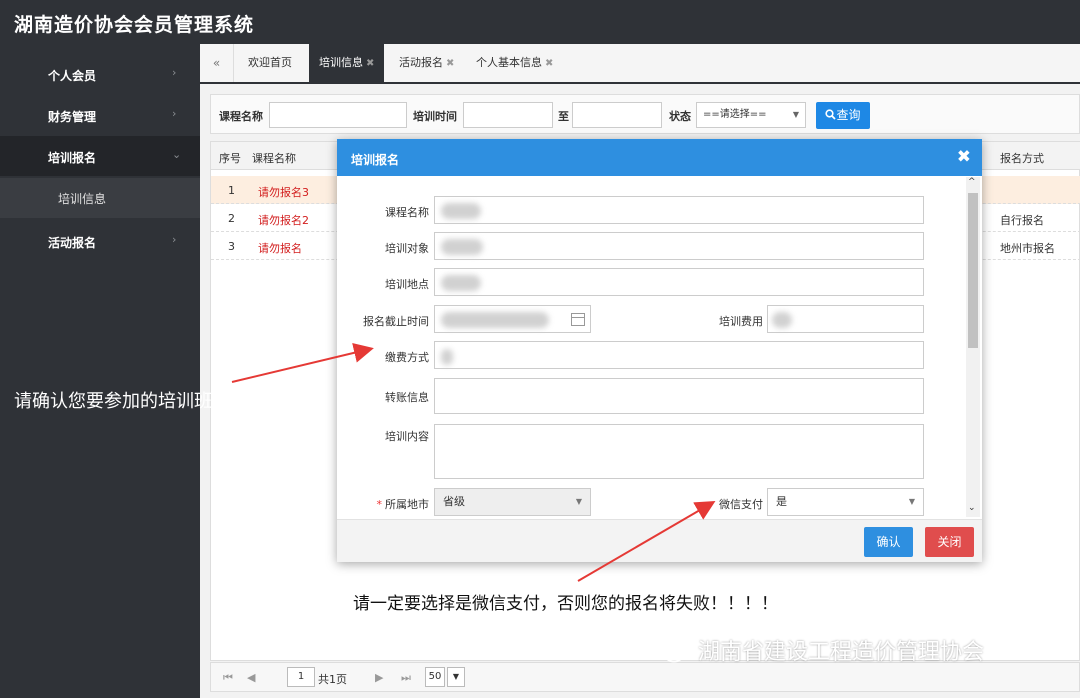  What do you see at coordinates (407, 284) in the screenshot?
I see `training-location-label: 培训地点` at bounding box center [407, 284].